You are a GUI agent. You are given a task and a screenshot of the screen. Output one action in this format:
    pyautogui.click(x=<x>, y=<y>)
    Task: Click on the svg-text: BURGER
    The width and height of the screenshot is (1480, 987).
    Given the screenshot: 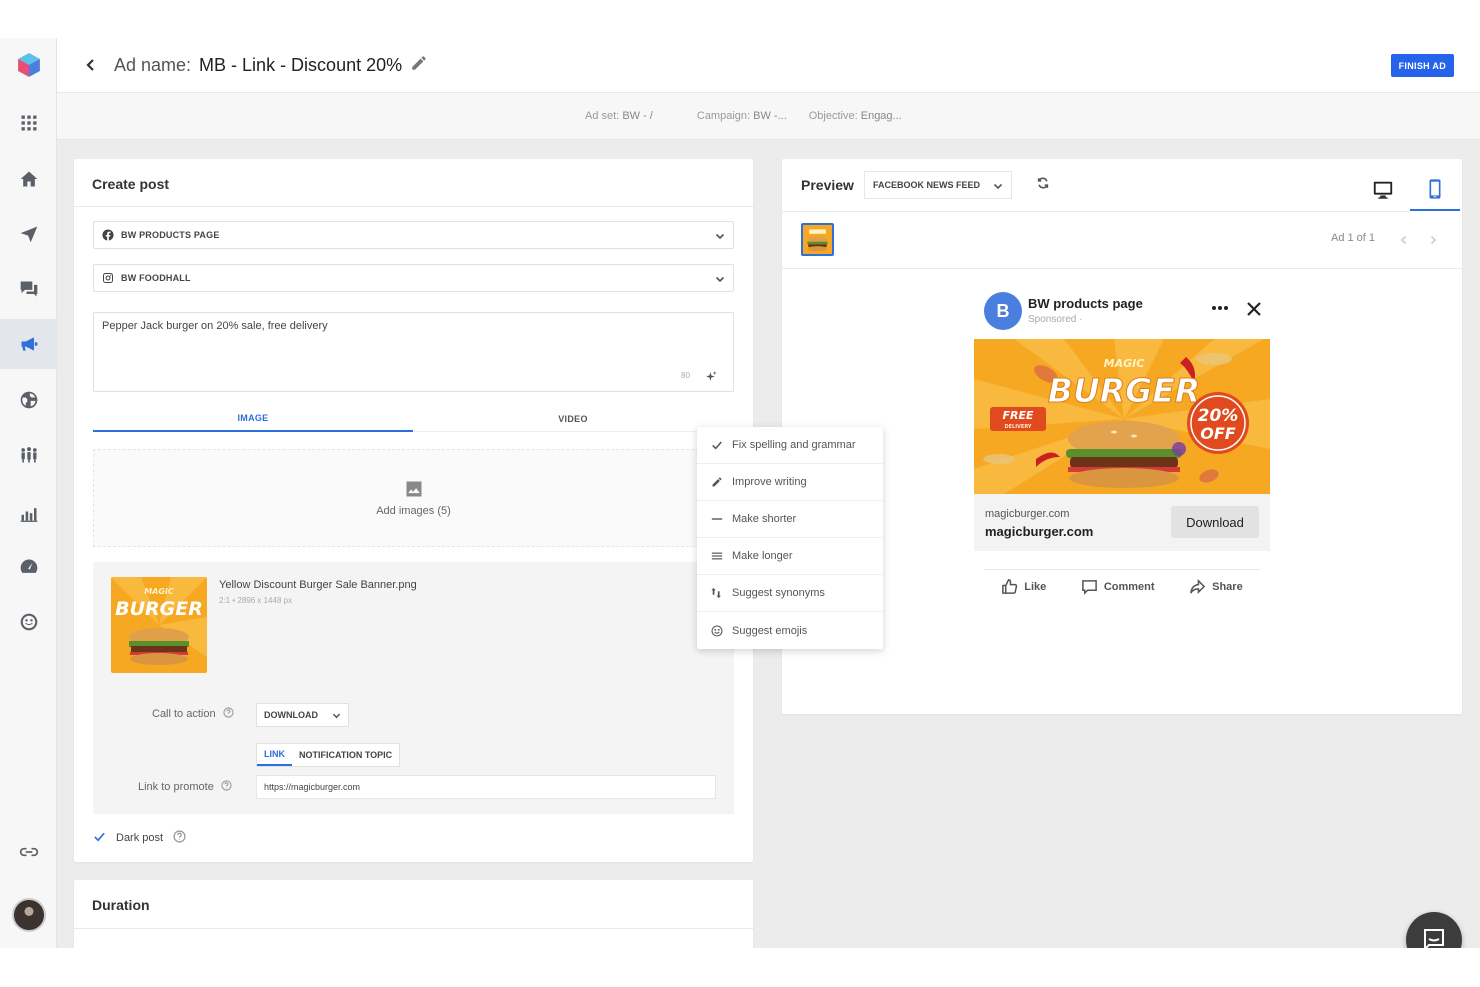 What is the action you would take?
    pyautogui.click(x=159, y=609)
    